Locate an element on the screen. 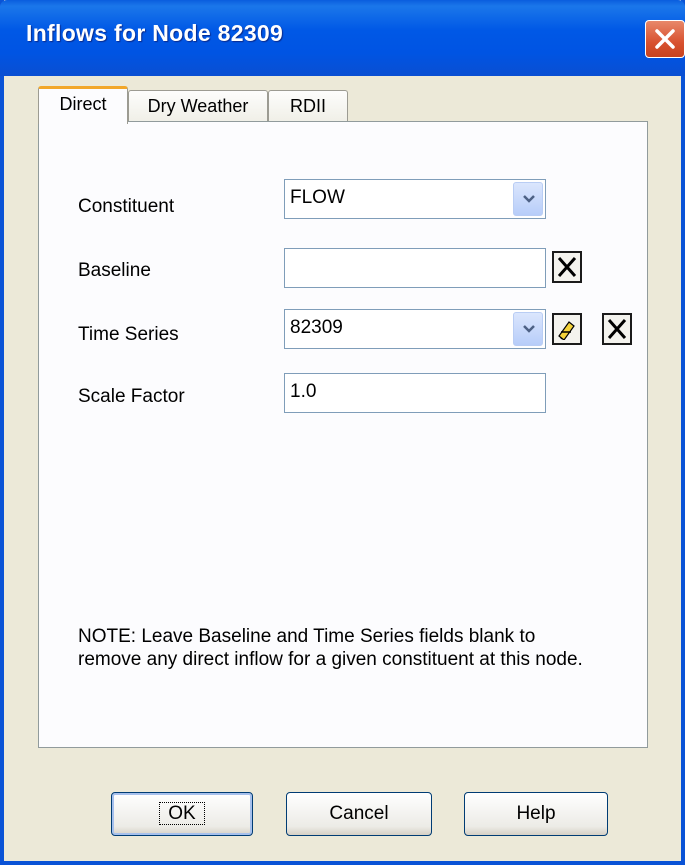 This screenshot has width=685, height=865. constituent-select: FLOW is located at coordinates (415, 199).